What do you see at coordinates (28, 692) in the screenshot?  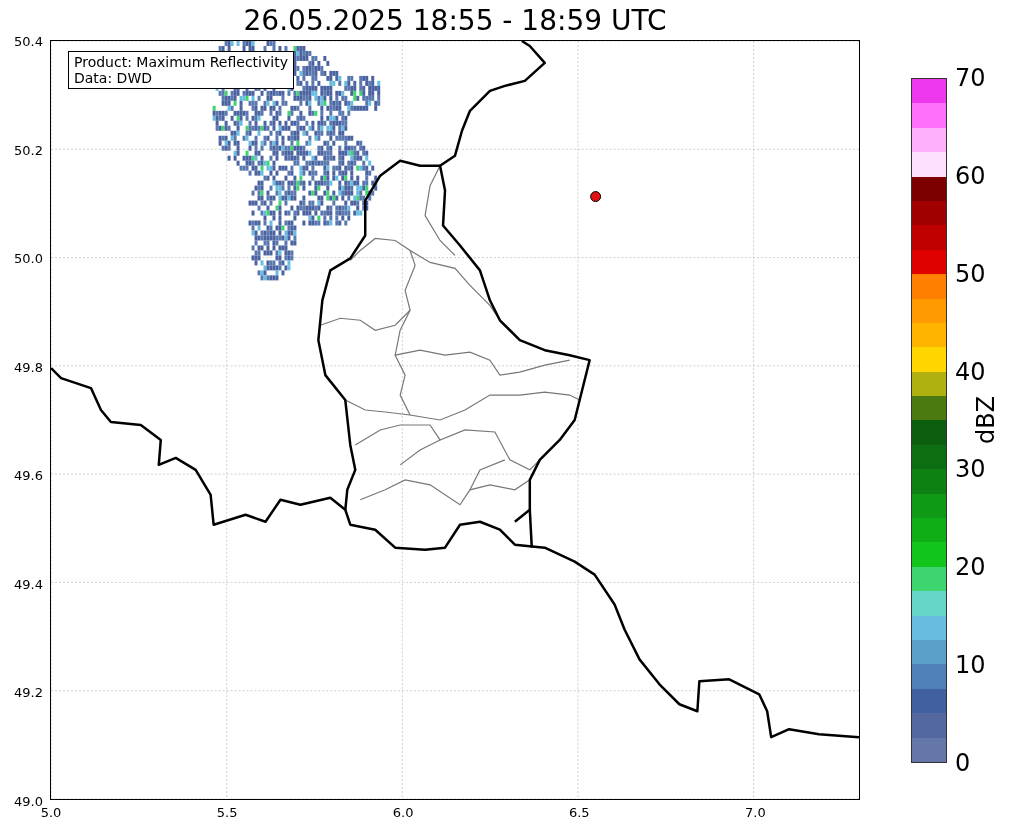 I see `latitude-tick-label: 49.2` at bounding box center [28, 692].